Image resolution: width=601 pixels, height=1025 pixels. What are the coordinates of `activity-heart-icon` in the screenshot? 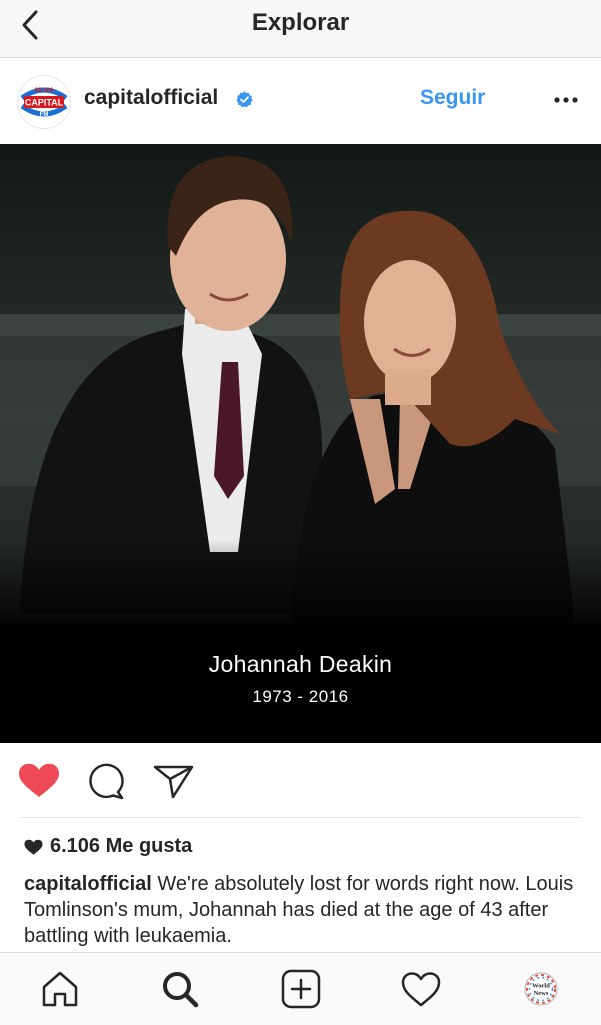 It's located at (421, 989).